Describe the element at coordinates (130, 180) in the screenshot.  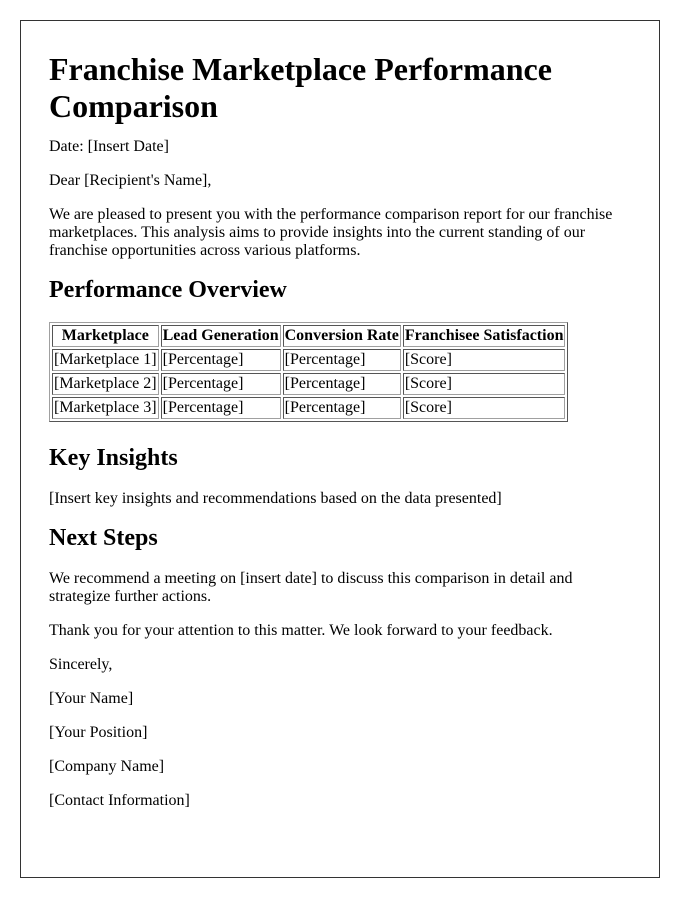
I see `greeting: Dear [Recipient's Name],` at that location.